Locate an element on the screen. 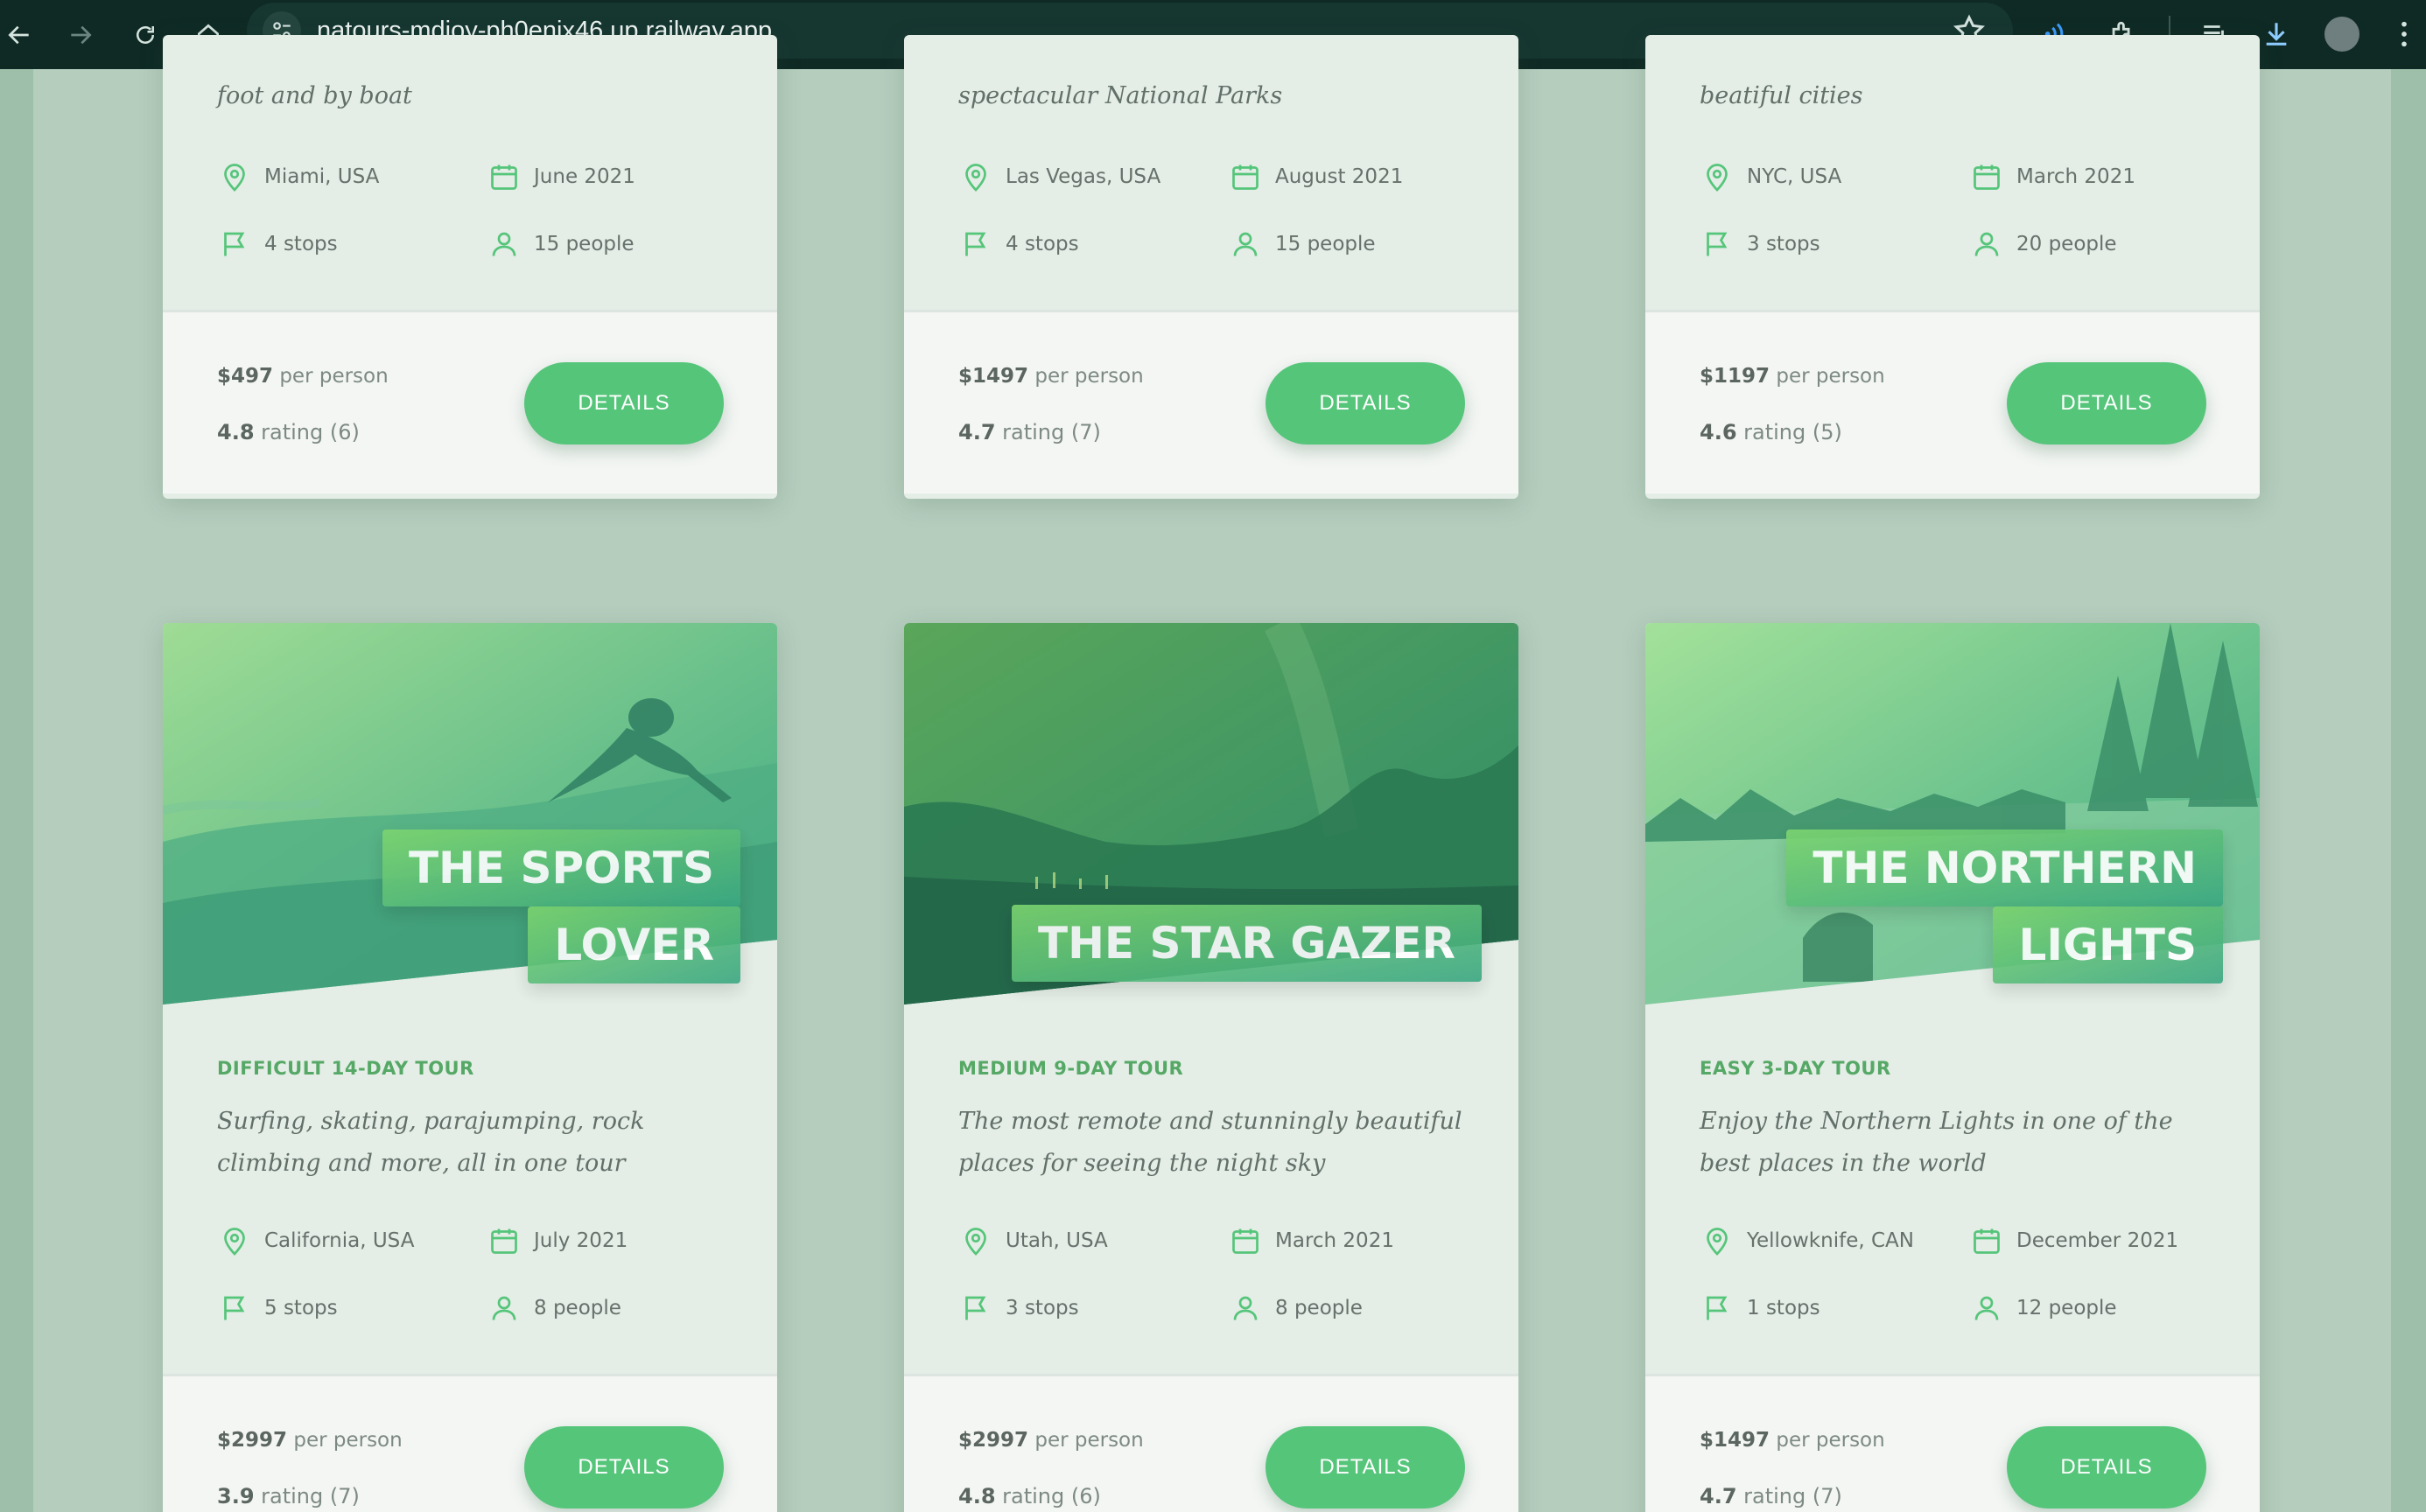 The height and width of the screenshot is (1512, 2426). rating-value: 4.6 is located at coordinates (1719, 432).